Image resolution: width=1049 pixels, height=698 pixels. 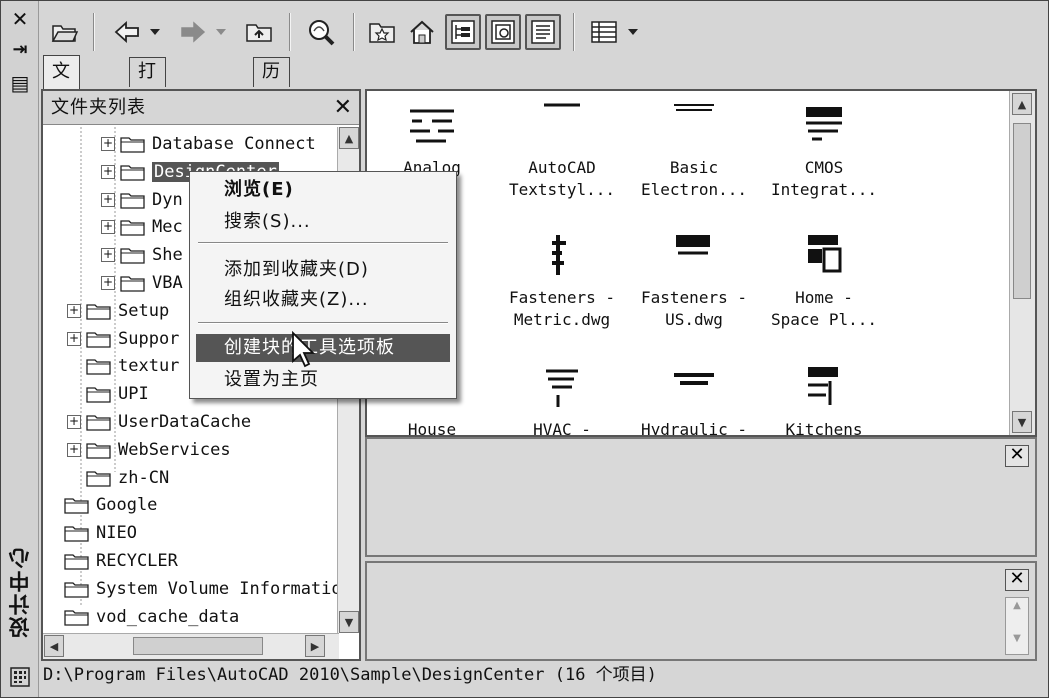 I want to click on back-icon, so click(x=127, y=32).